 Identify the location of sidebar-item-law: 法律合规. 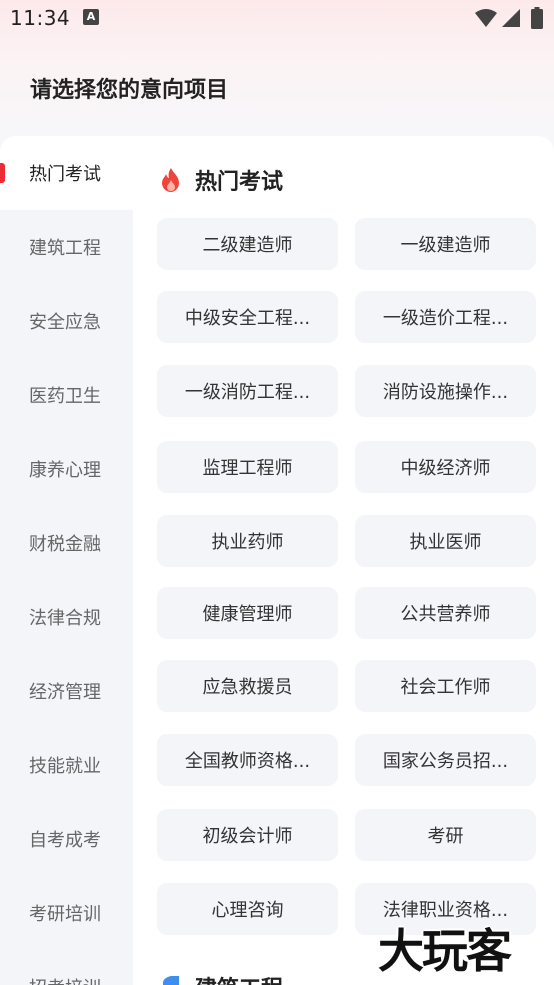
(66, 617).